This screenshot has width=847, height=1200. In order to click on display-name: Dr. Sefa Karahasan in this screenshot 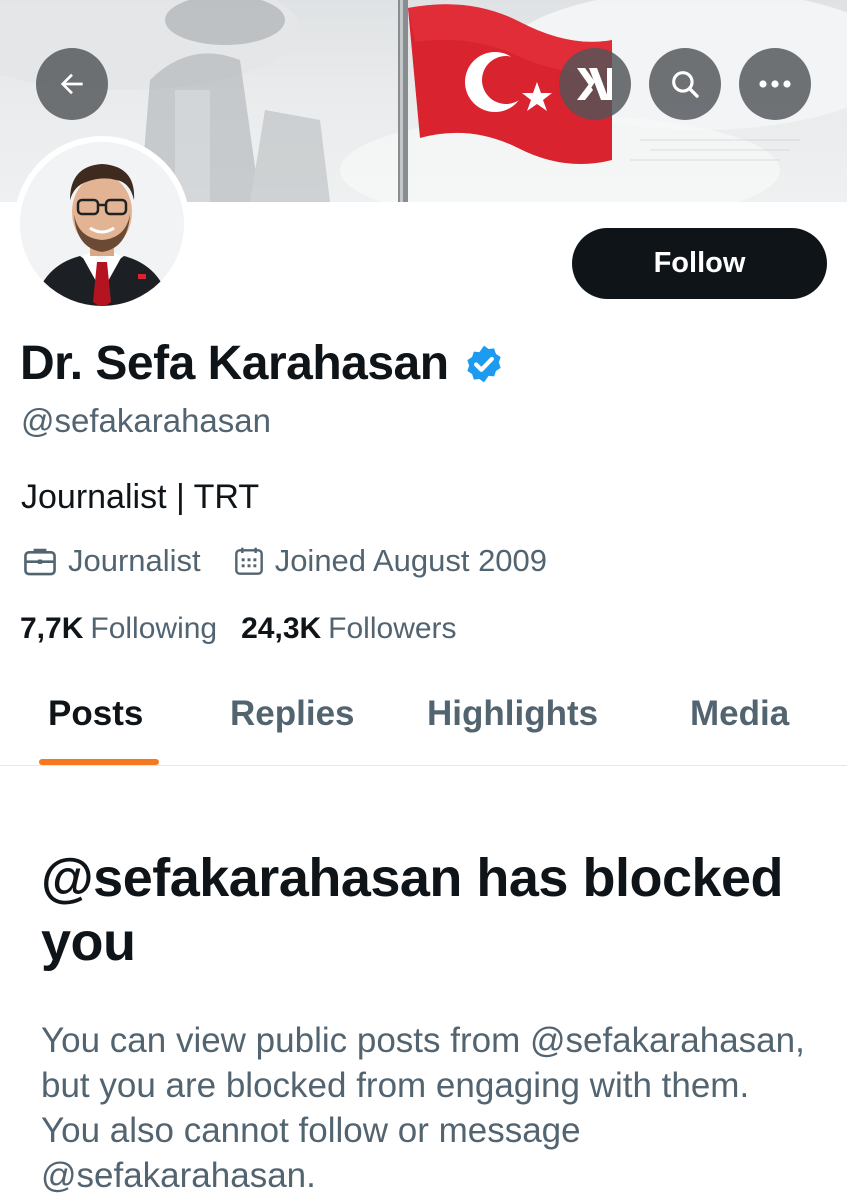, I will do `click(234, 363)`.